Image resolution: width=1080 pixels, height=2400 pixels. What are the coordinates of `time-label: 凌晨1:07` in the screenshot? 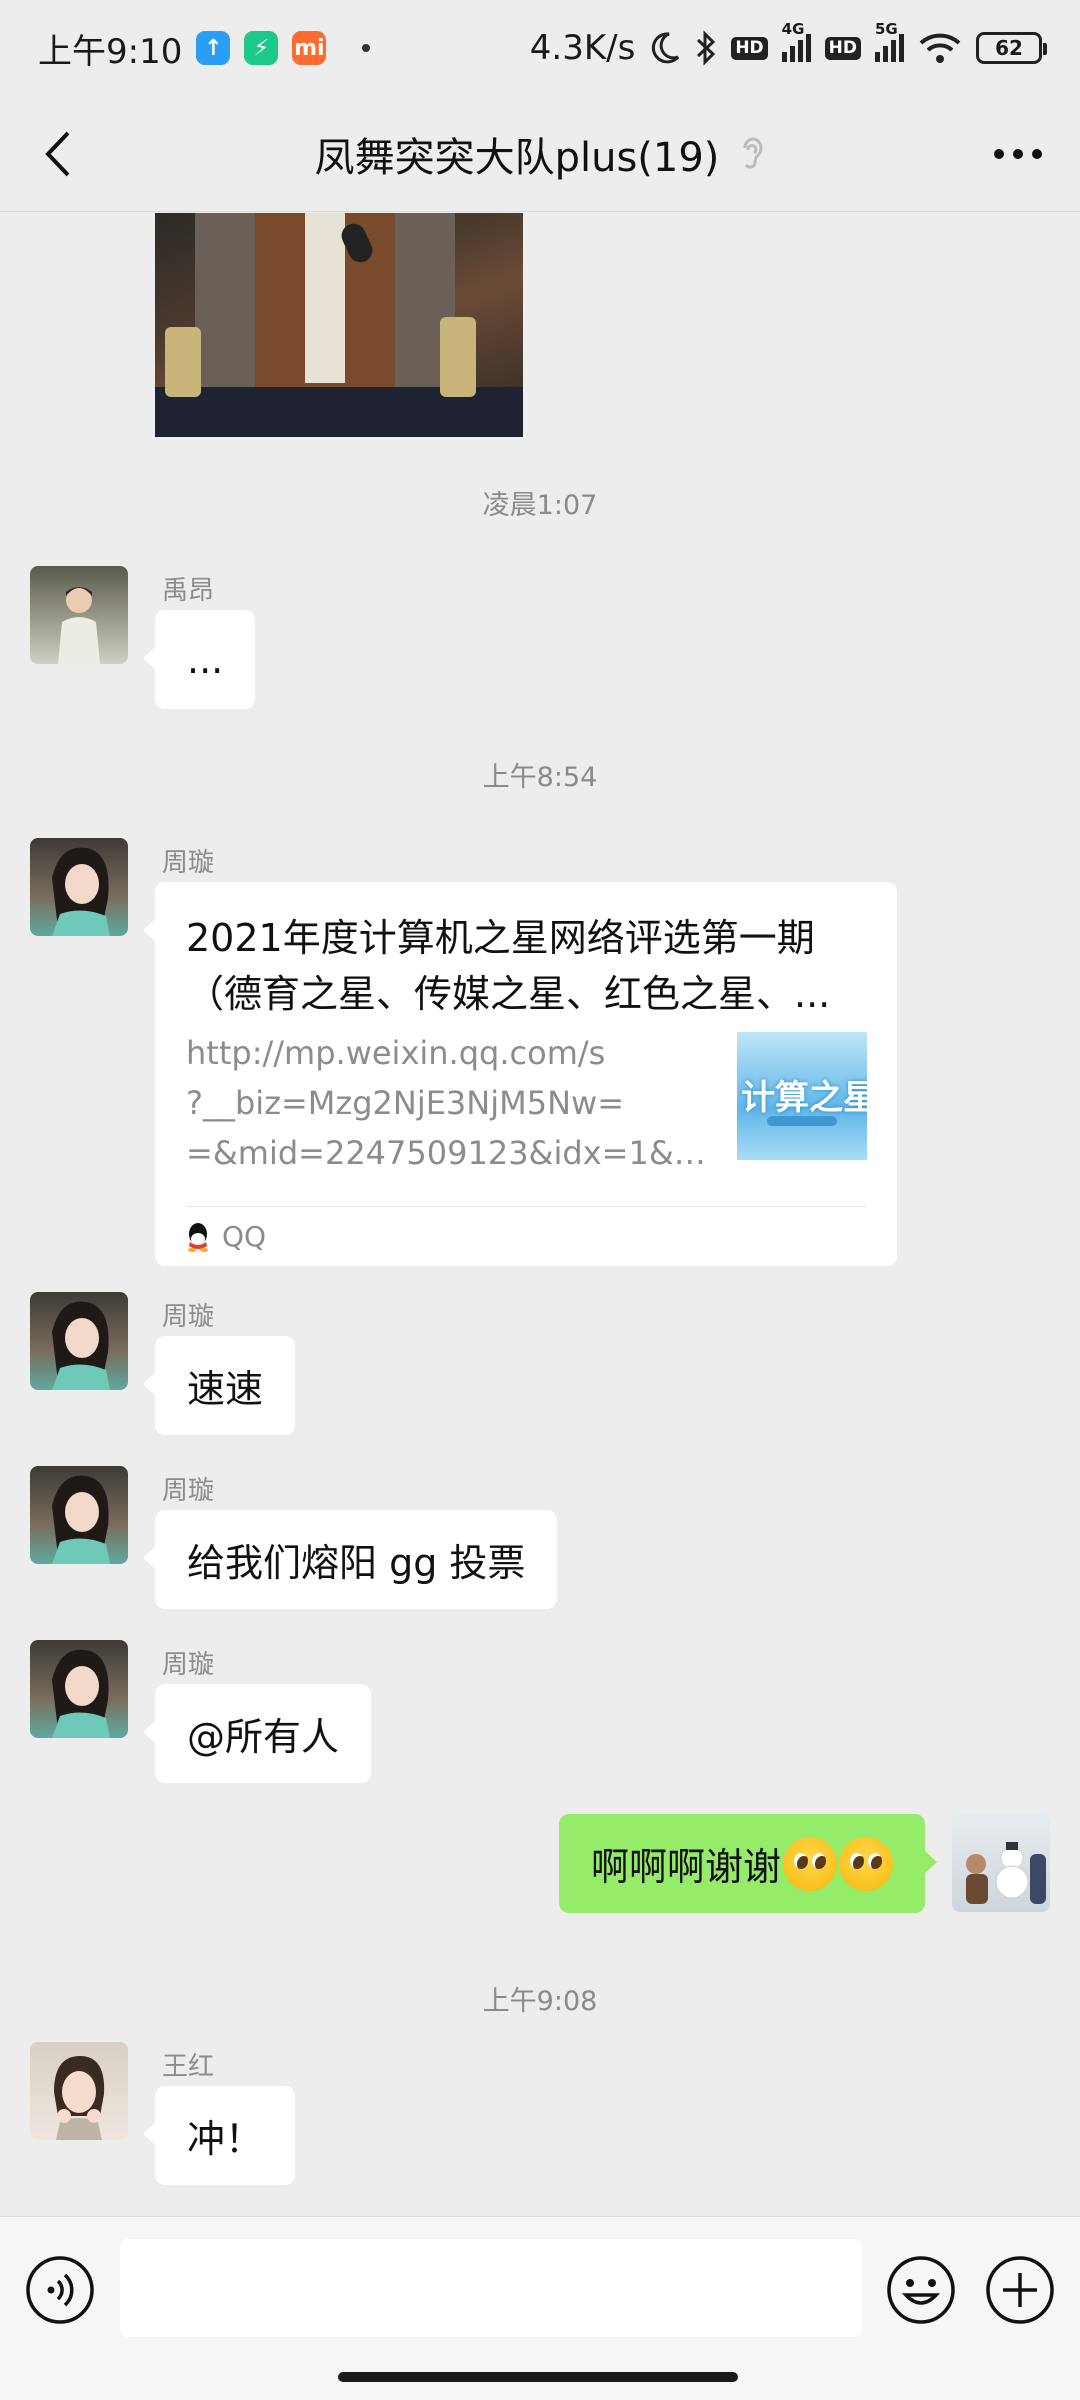 It's located at (540, 505).